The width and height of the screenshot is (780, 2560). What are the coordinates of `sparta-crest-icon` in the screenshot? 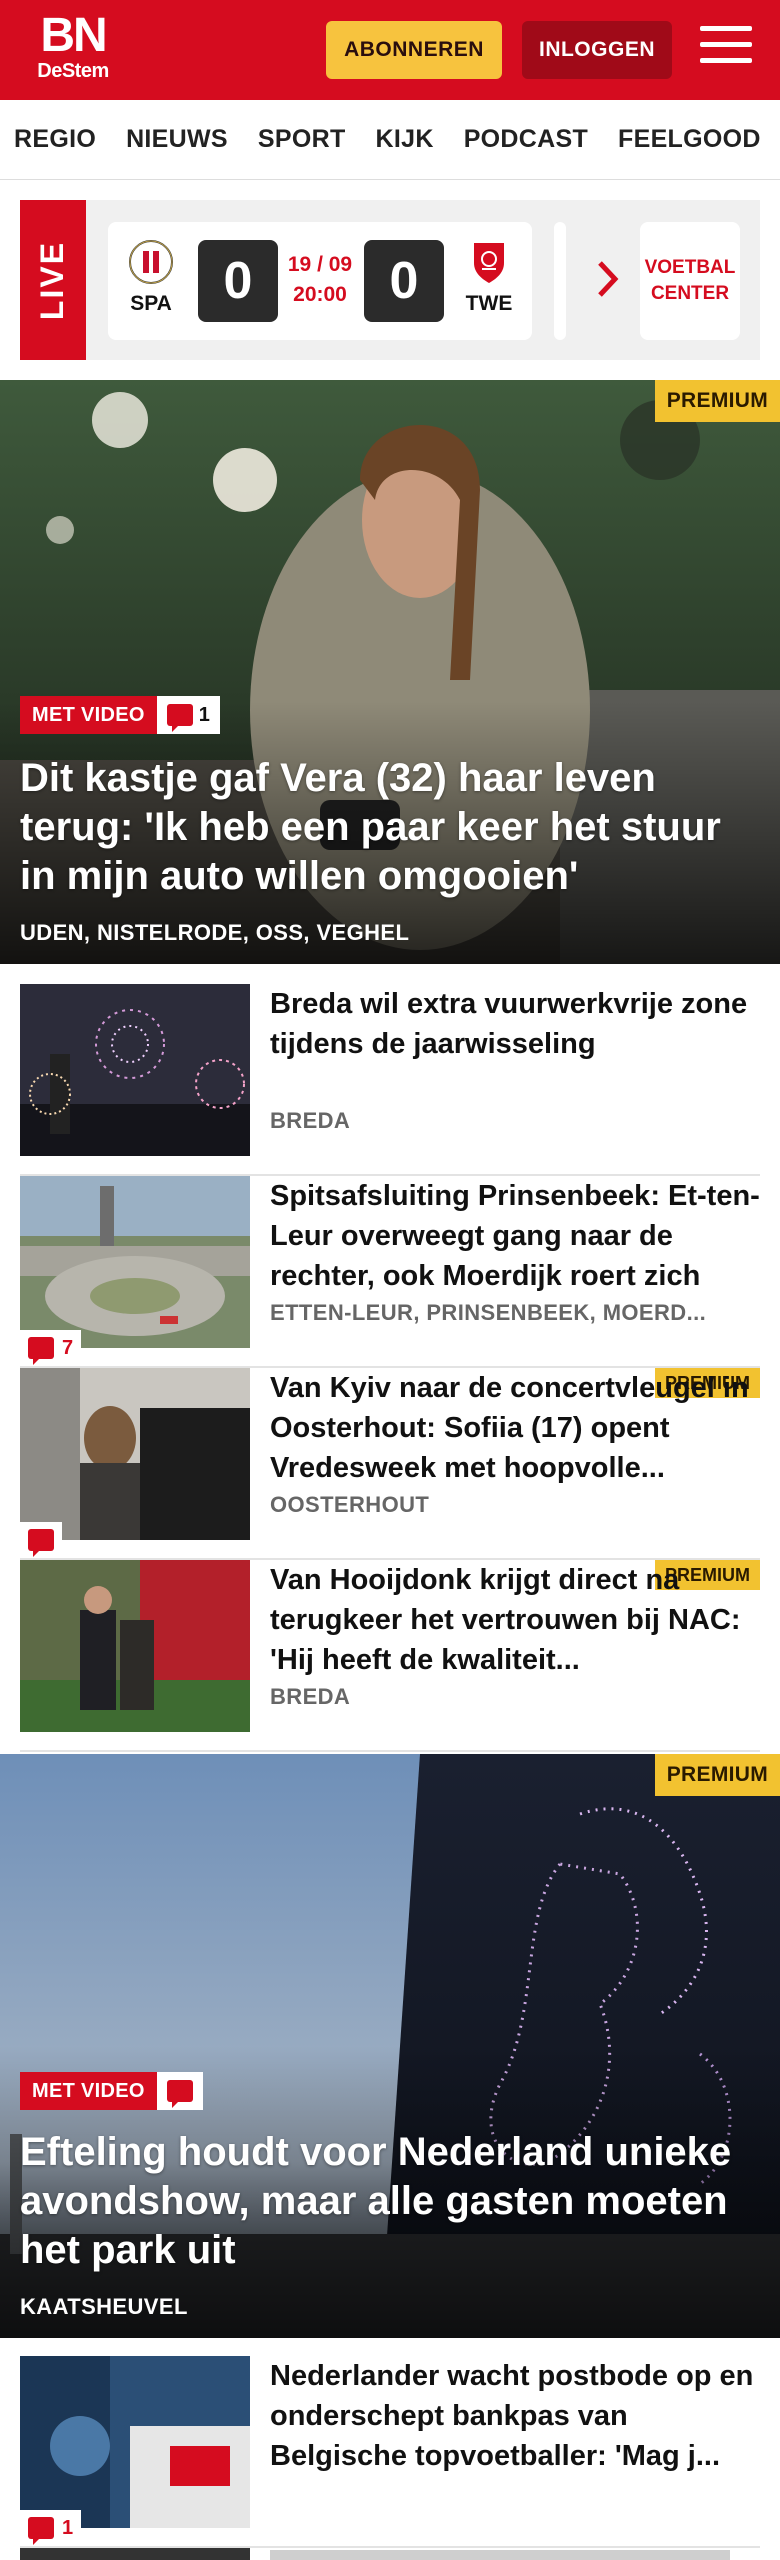 It's located at (151, 262).